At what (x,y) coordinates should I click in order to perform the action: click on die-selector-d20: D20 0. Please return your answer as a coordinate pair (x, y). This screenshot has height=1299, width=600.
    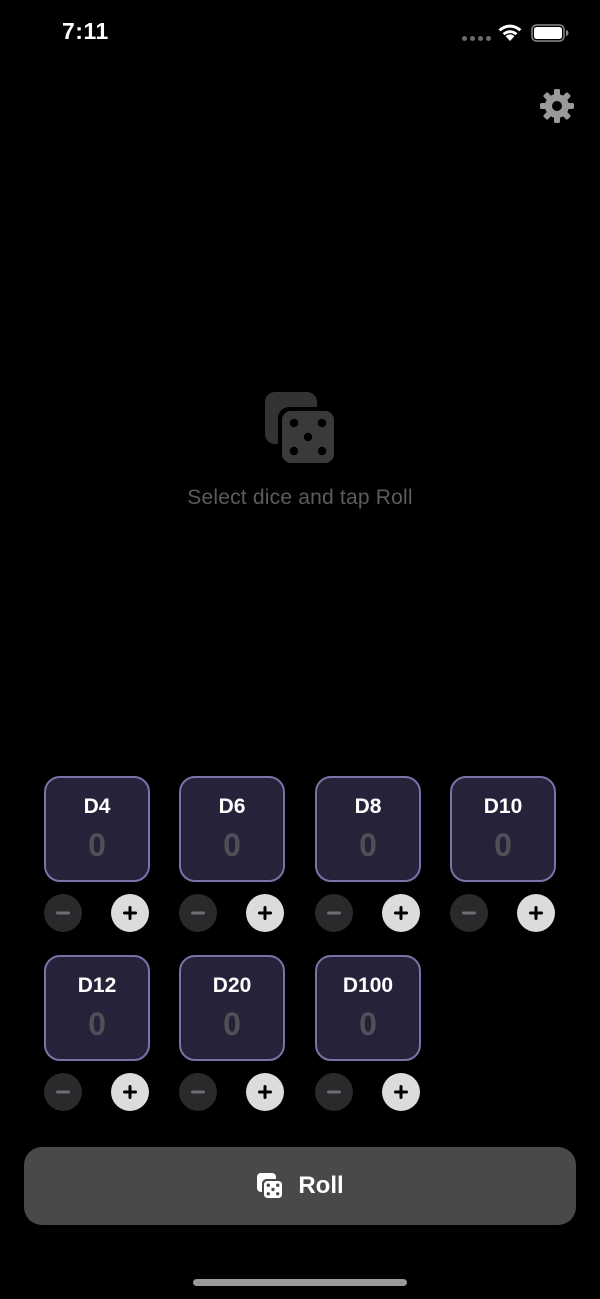
    Looking at the image, I should click on (232, 1033).